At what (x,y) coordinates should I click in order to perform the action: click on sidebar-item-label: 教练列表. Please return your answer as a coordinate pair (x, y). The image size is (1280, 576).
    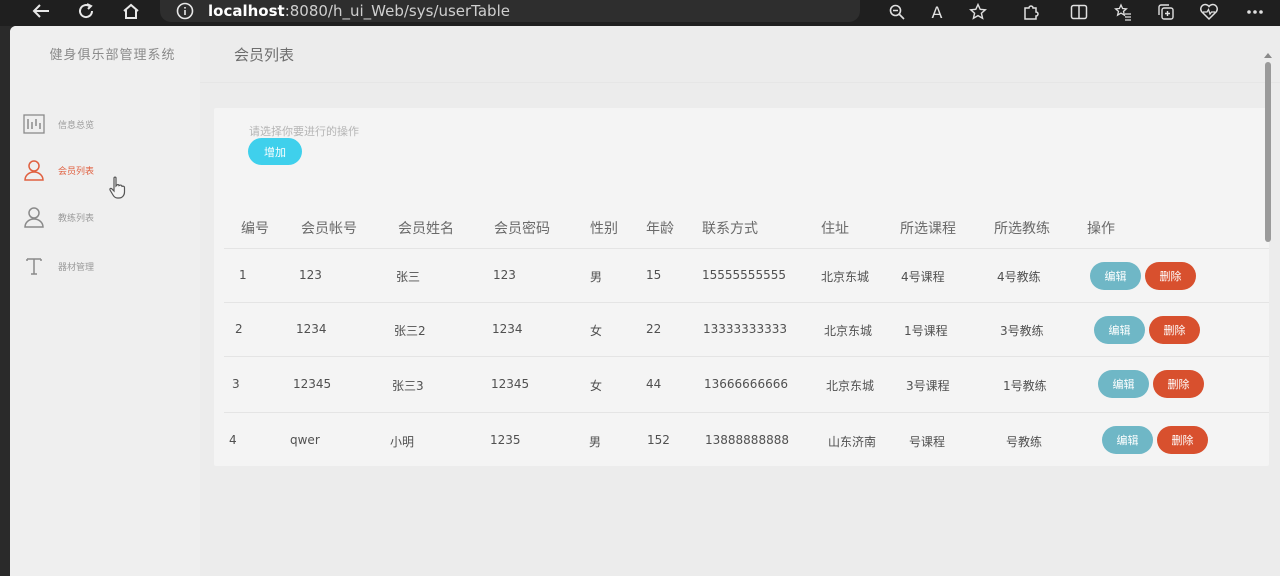
    Looking at the image, I should click on (76, 218).